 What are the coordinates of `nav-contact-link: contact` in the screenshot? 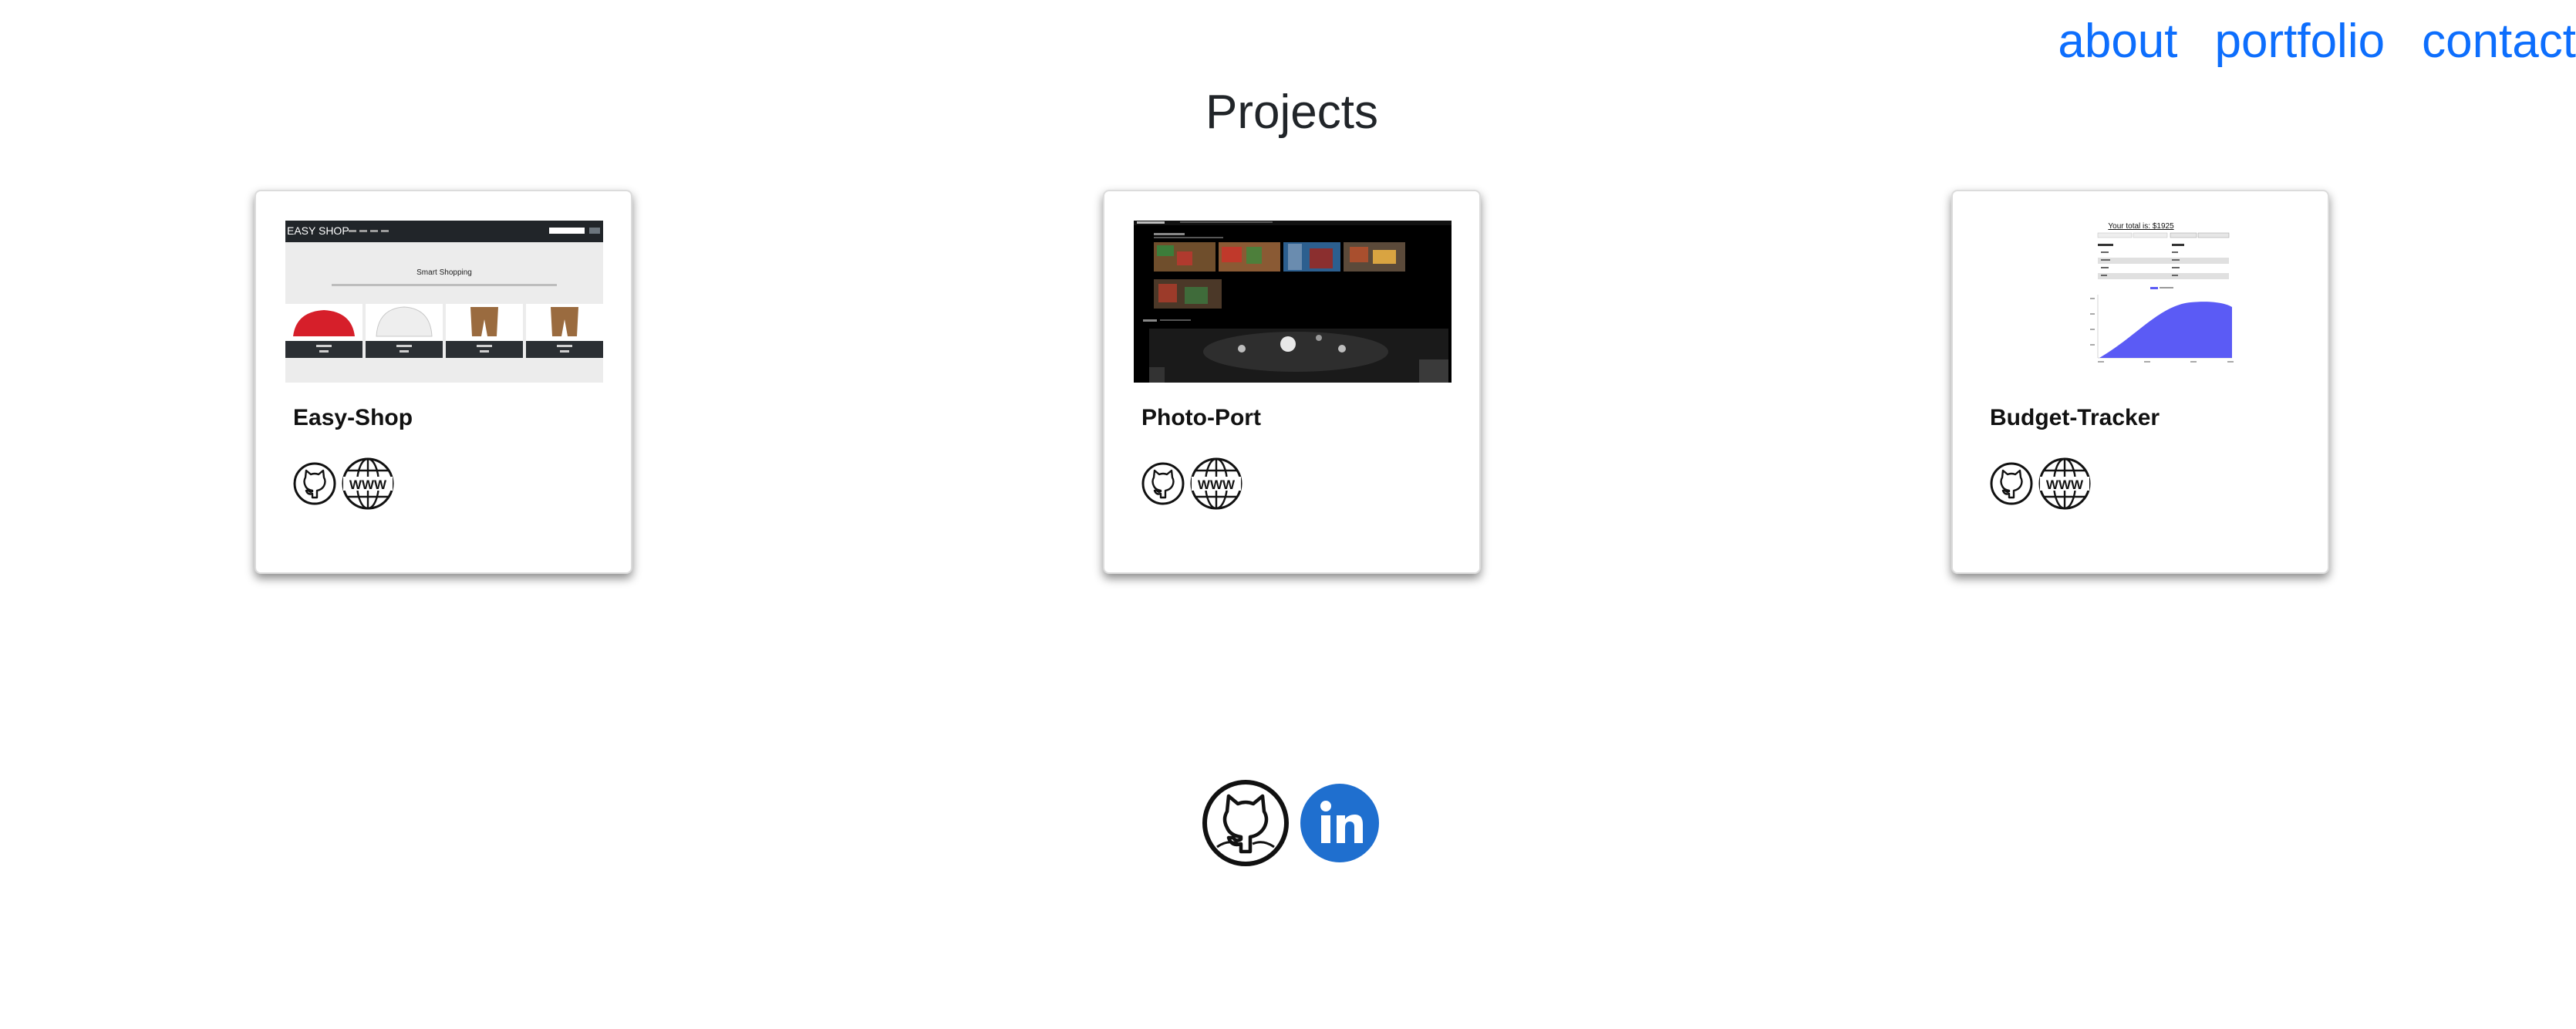 It's located at (2499, 42).